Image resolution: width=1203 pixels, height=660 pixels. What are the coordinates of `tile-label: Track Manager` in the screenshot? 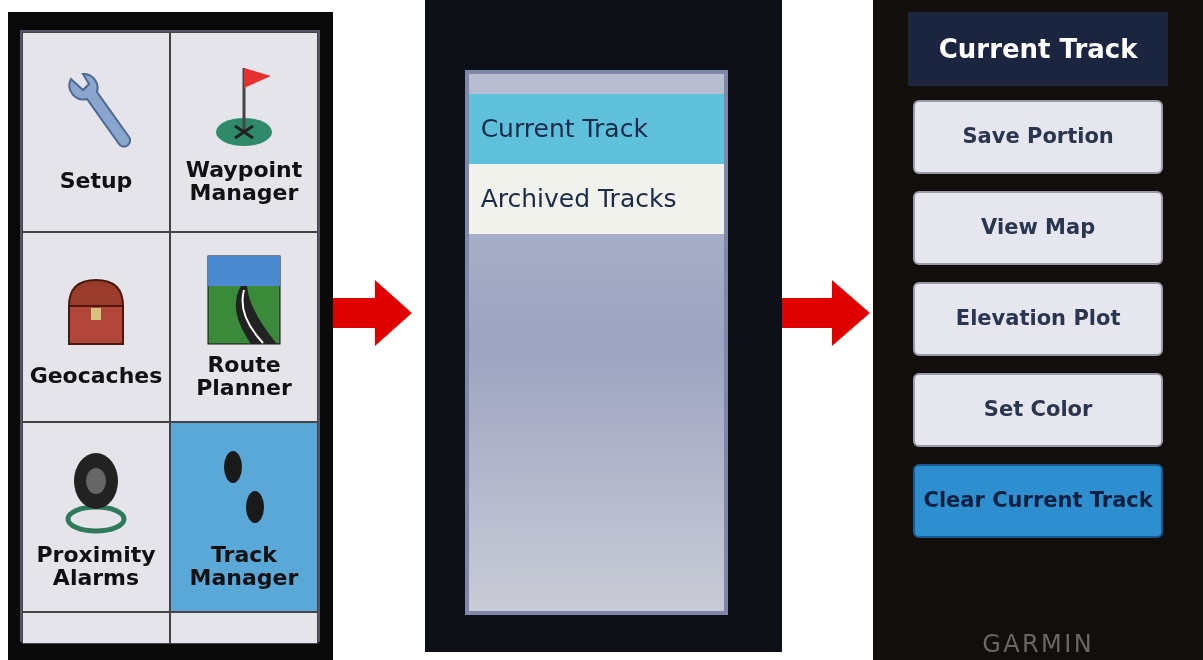 It's located at (244, 566).